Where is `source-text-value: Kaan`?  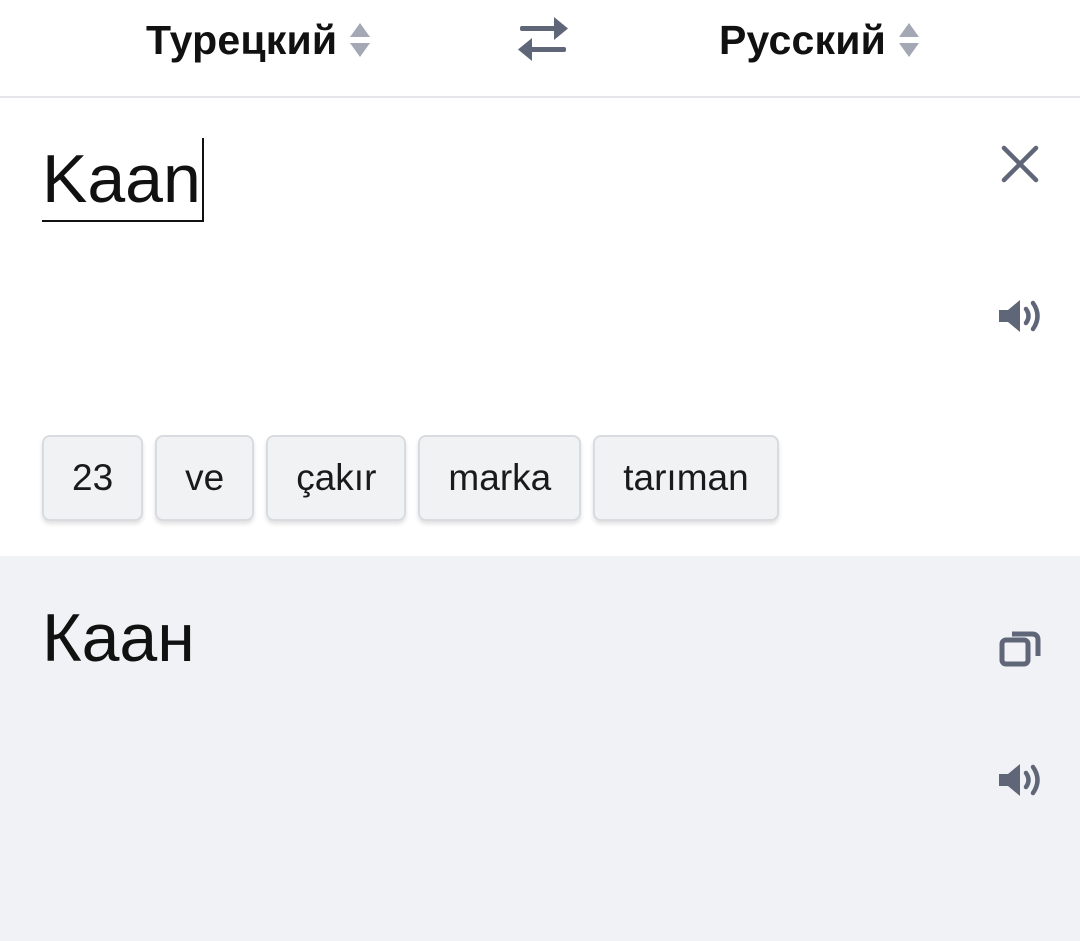
source-text-value: Kaan is located at coordinates (121, 179).